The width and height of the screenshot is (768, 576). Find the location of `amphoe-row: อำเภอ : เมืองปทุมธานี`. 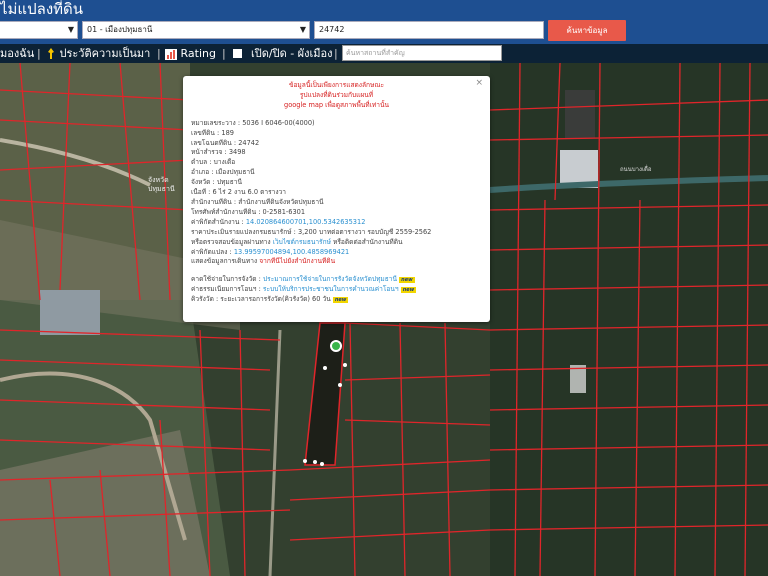

amphoe-row: อำเภอ : เมืองปทุมธานี is located at coordinates (223, 172).